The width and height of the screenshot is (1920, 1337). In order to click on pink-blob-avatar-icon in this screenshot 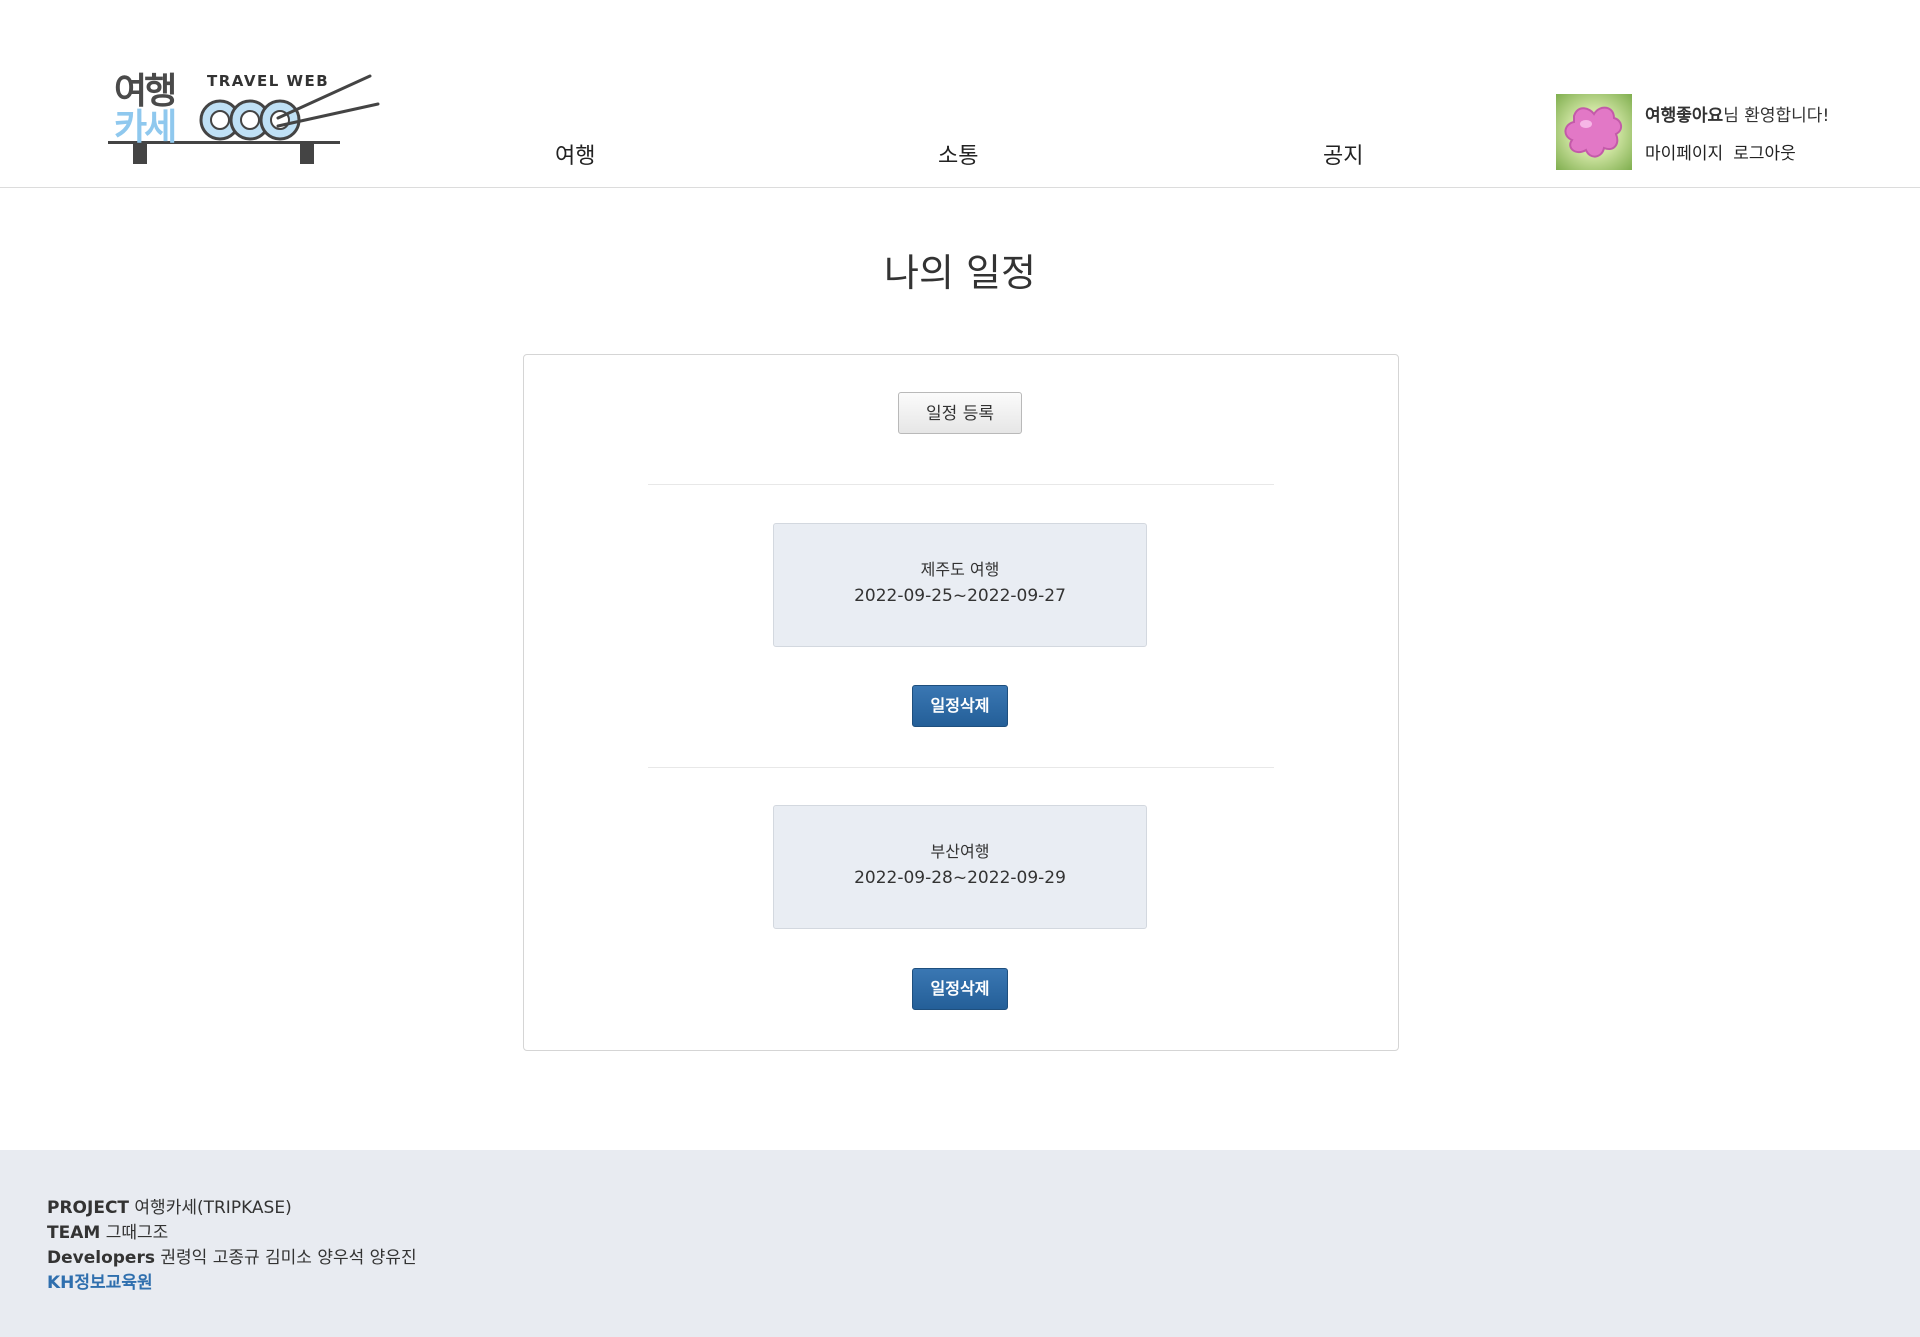, I will do `click(1593, 132)`.